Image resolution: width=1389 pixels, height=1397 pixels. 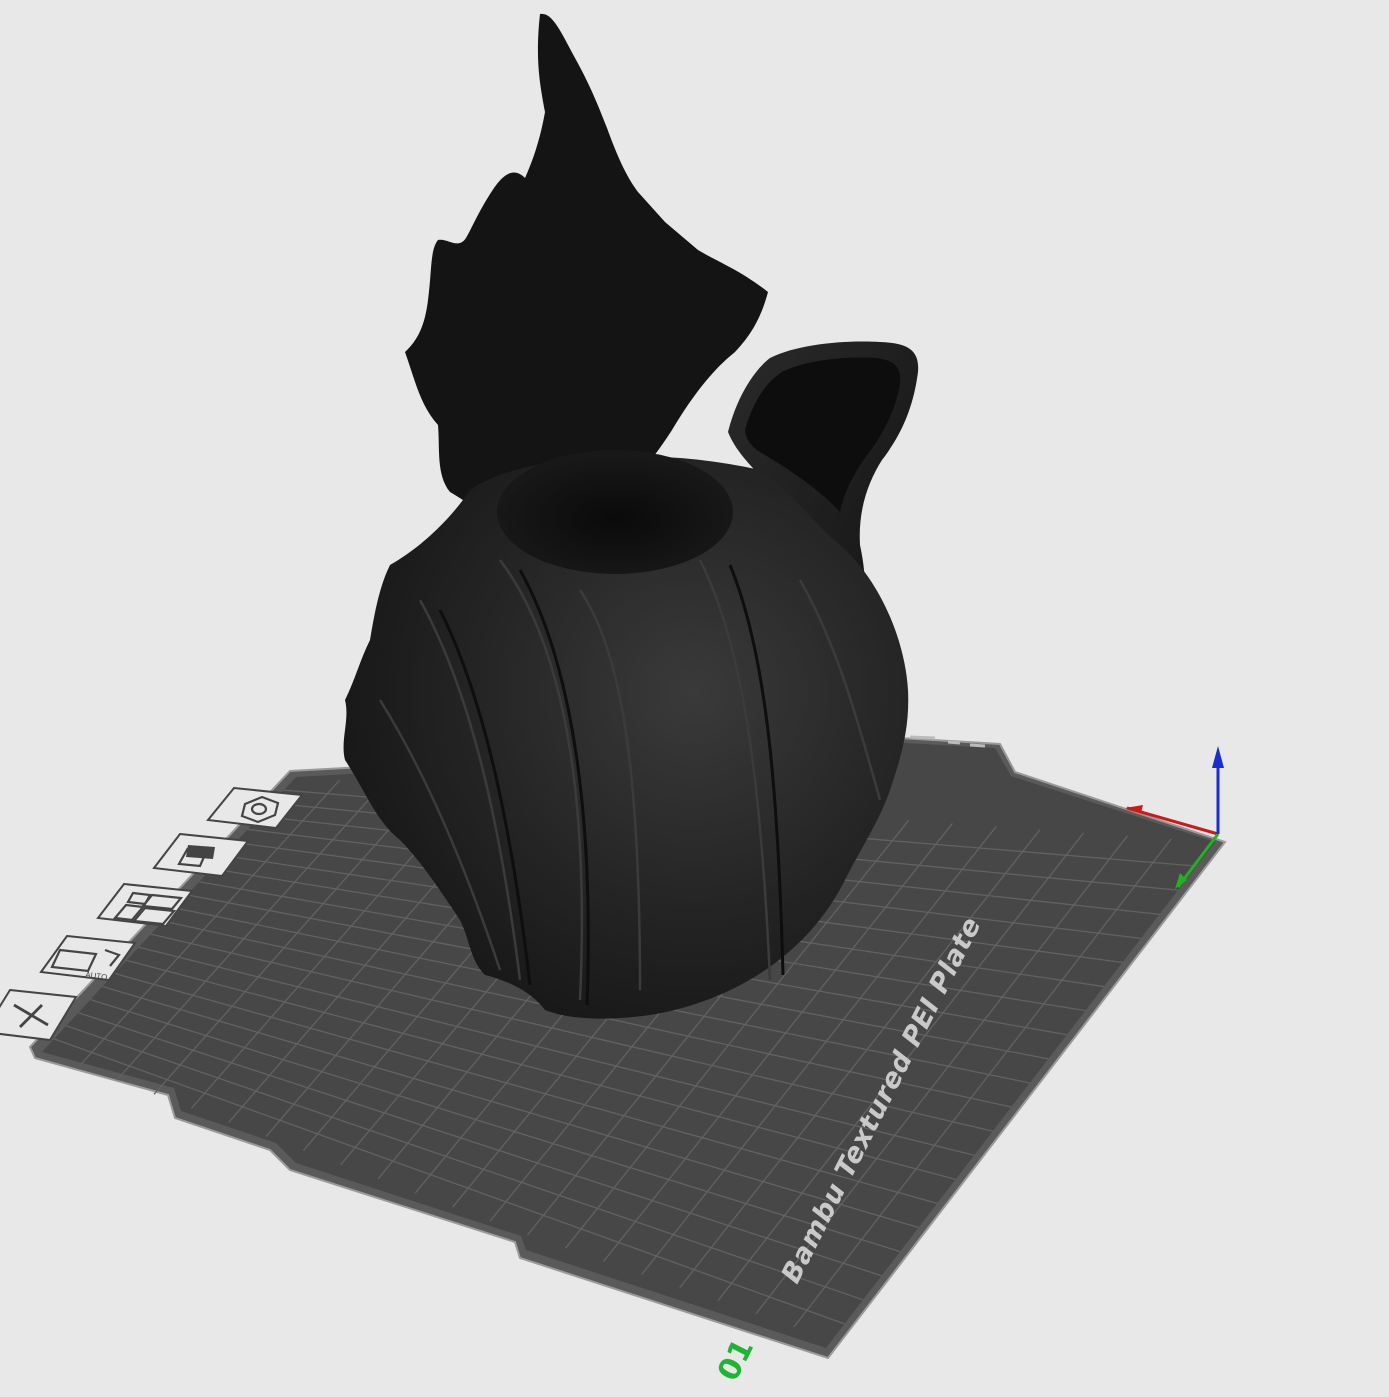 I want to click on model-opening, so click(x=615, y=512).